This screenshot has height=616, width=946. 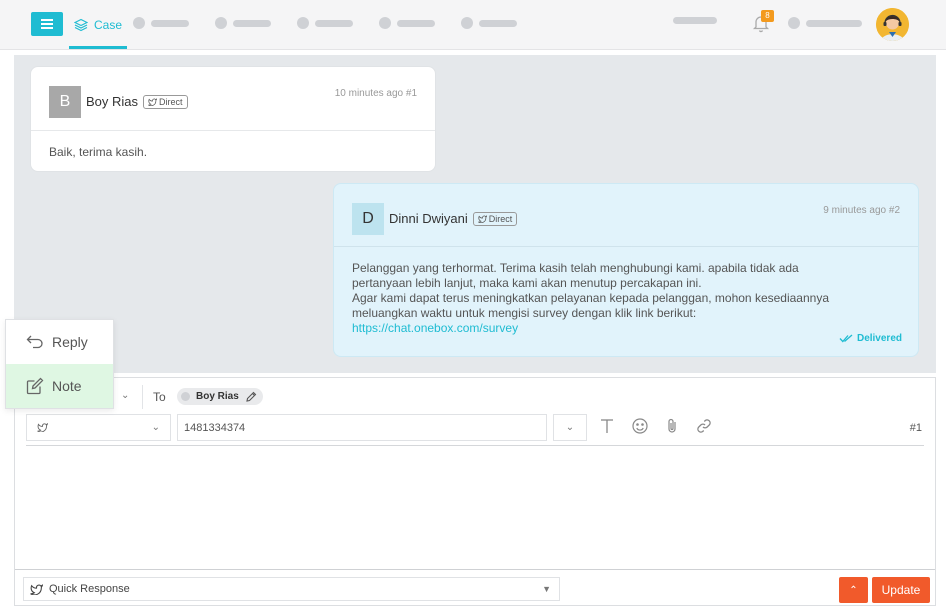 What do you see at coordinates (137, 101) in the screenshot?
I see `sender-name: Boy Rias Direct` at bounding box center [137, 101].